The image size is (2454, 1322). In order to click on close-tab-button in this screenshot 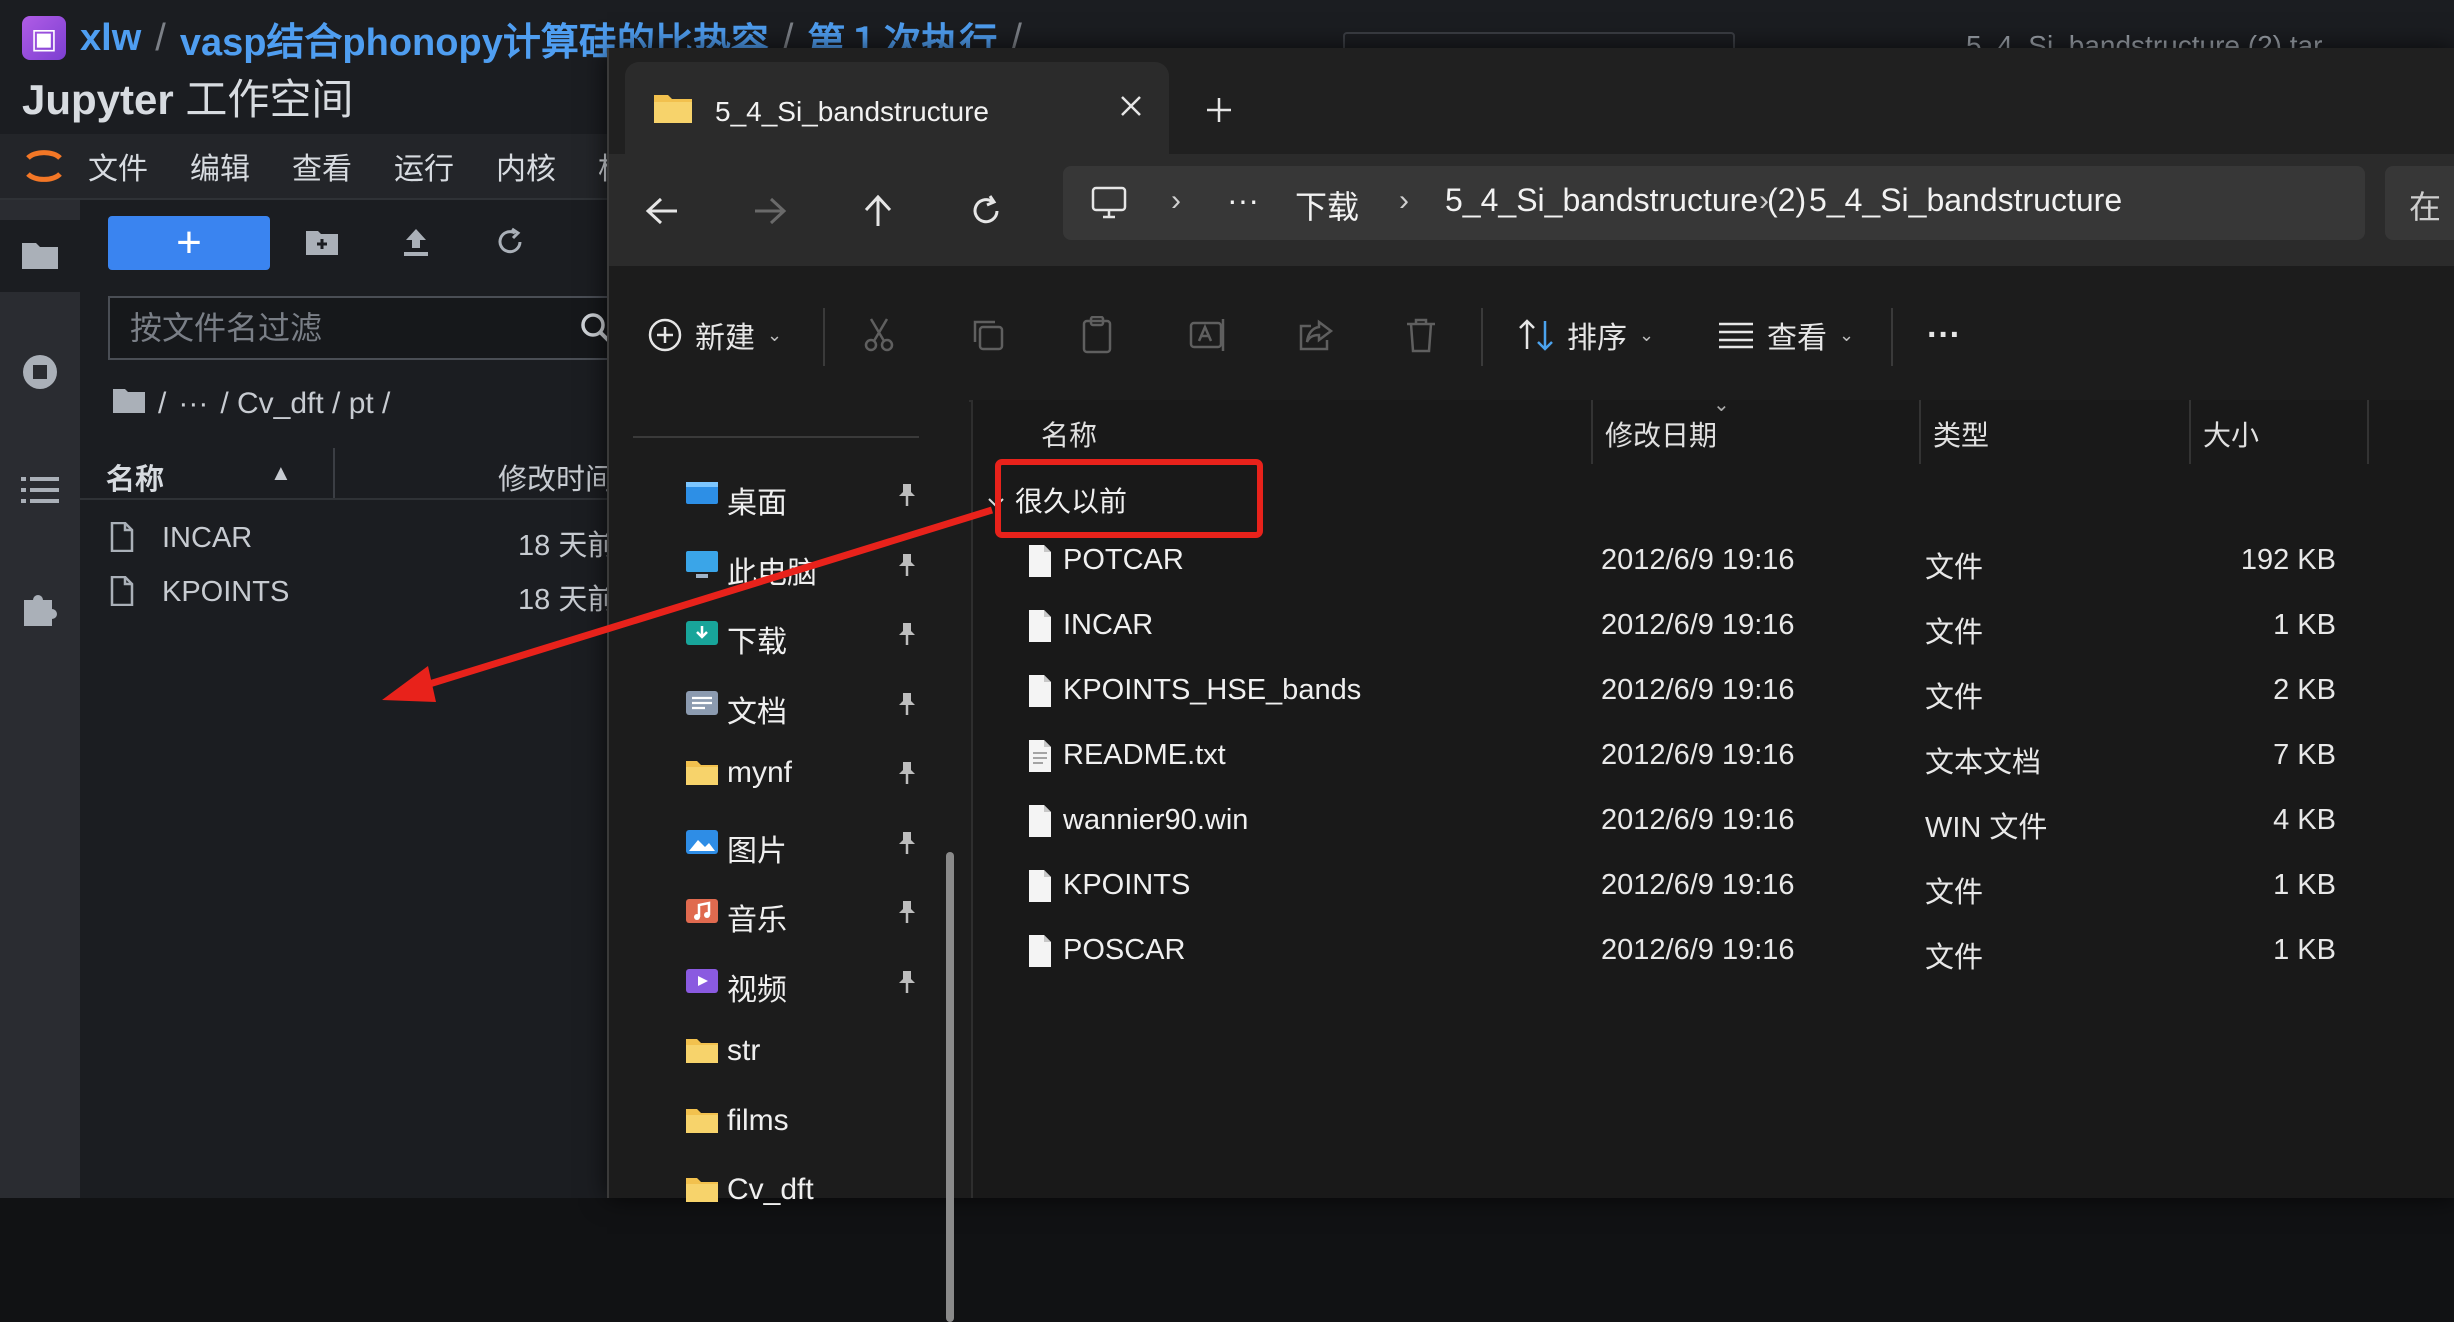, I will do `click(1131, 106)`.